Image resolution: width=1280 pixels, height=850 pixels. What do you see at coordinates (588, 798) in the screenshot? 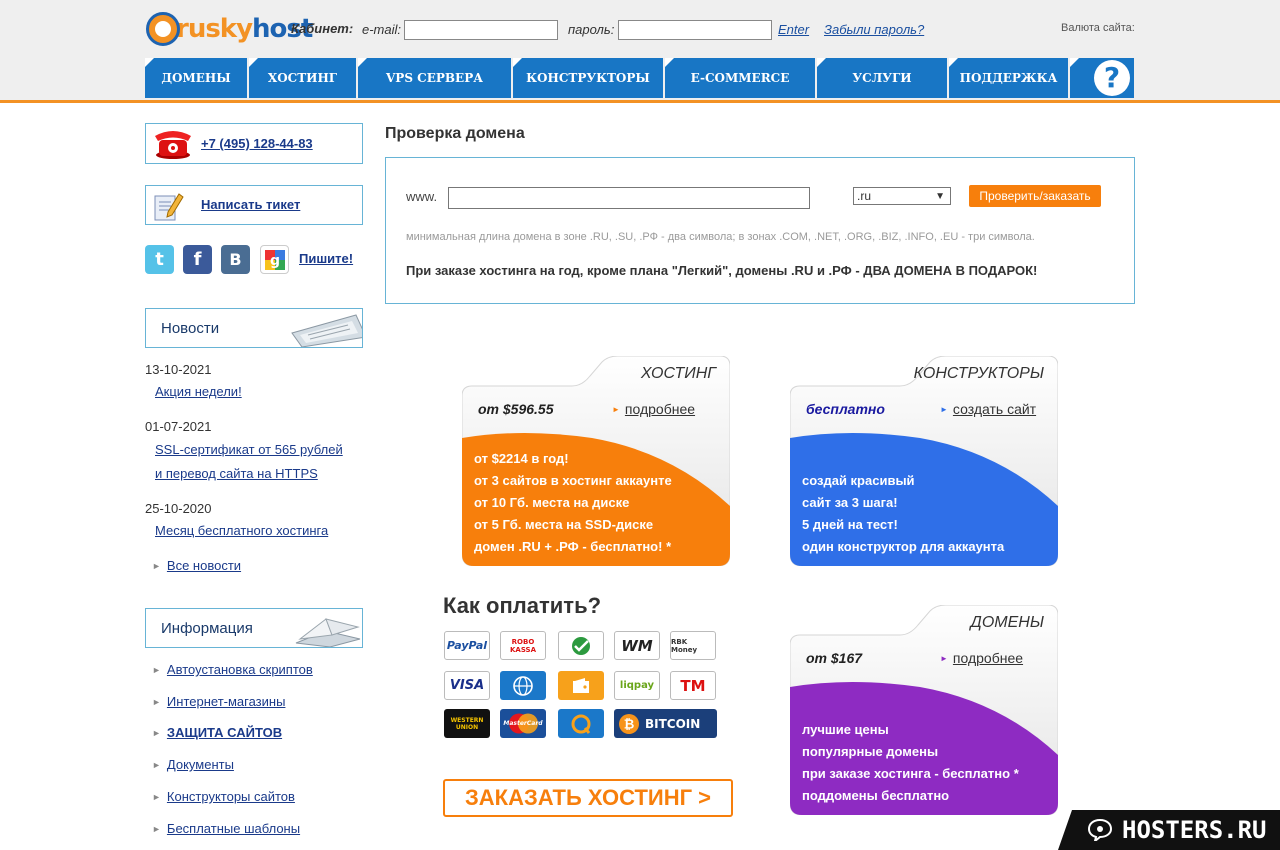
I see `order-hosting-button: ЗАКАЗАТЬ ХОСТИНГ >` at bounding box center [588, 798].